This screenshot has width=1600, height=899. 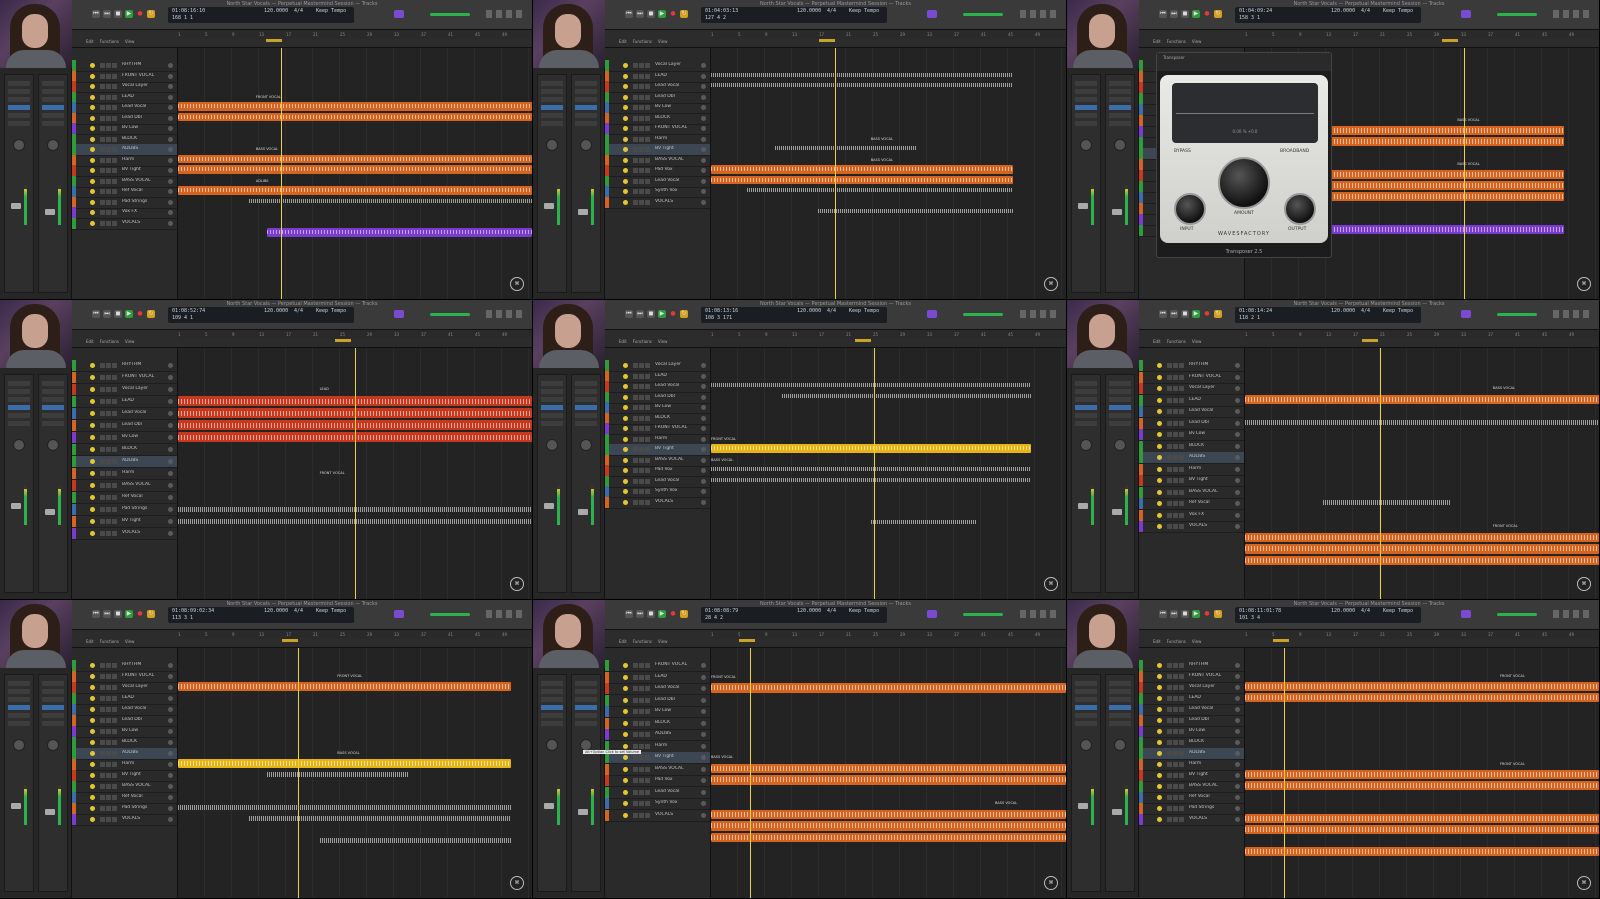 I want to click on audio-region, so click(x=1422, y=774).